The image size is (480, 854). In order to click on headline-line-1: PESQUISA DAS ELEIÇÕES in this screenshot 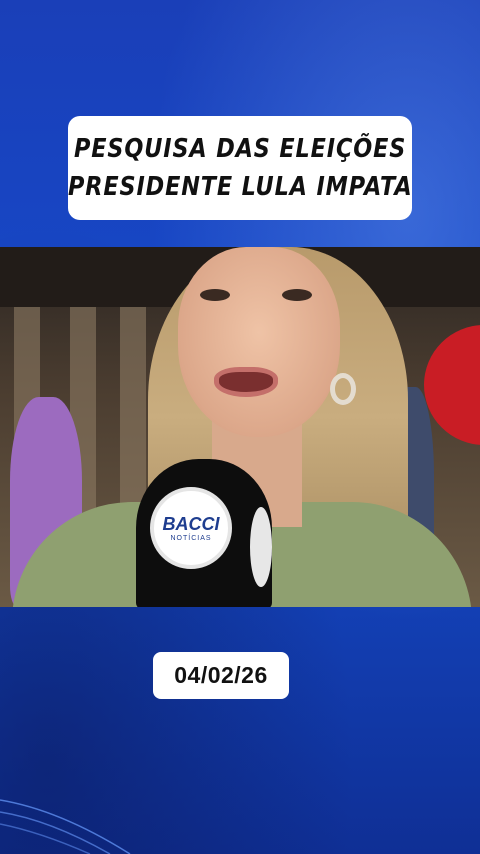, I will do `click(240, 149)`.